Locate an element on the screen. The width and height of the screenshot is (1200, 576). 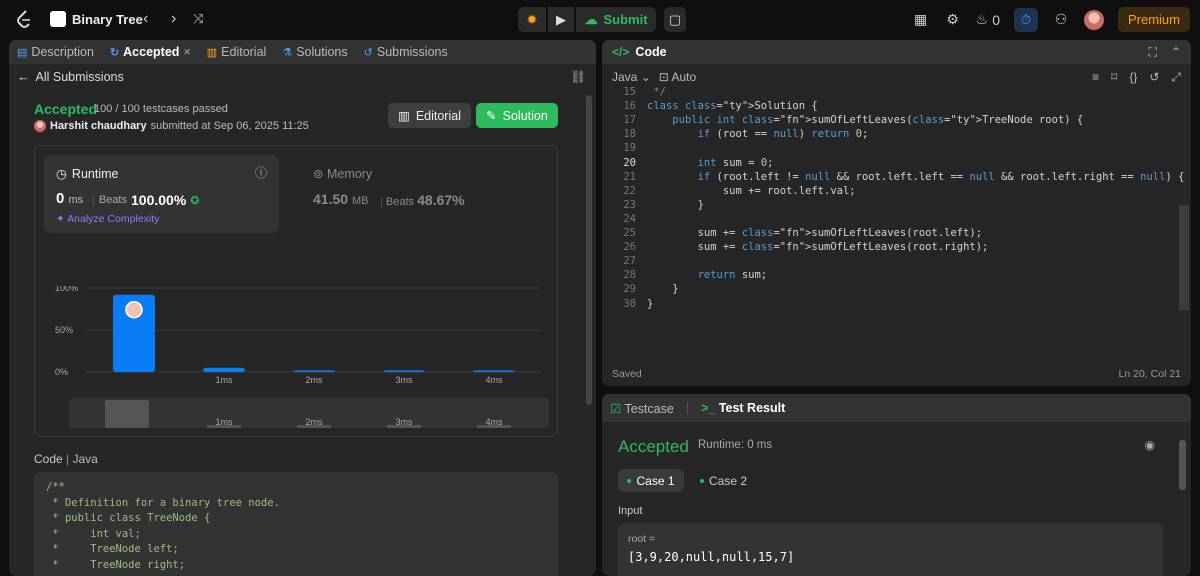
editor-scrollbar is located at coordinates (1184, 257).